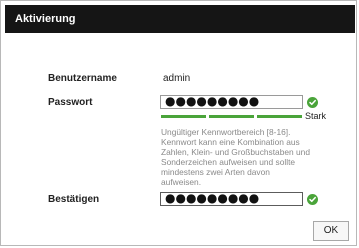 The height and width of the screenshot is (248, 359). Describe the element at coordinates (331, 231) in the screenshot. I see `ok-button: OK` at that location.